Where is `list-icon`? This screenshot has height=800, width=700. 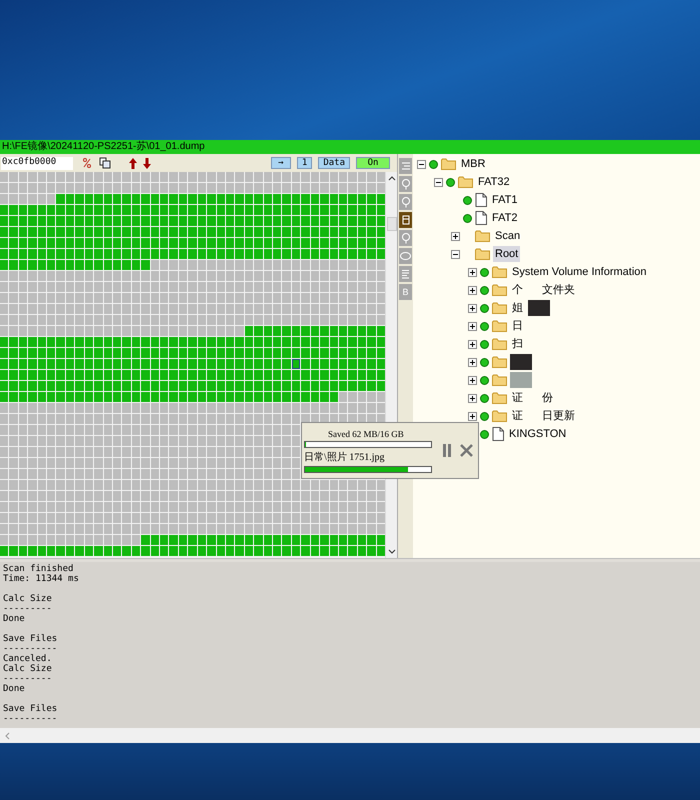 list-icon is located at coordinates (405, 166).